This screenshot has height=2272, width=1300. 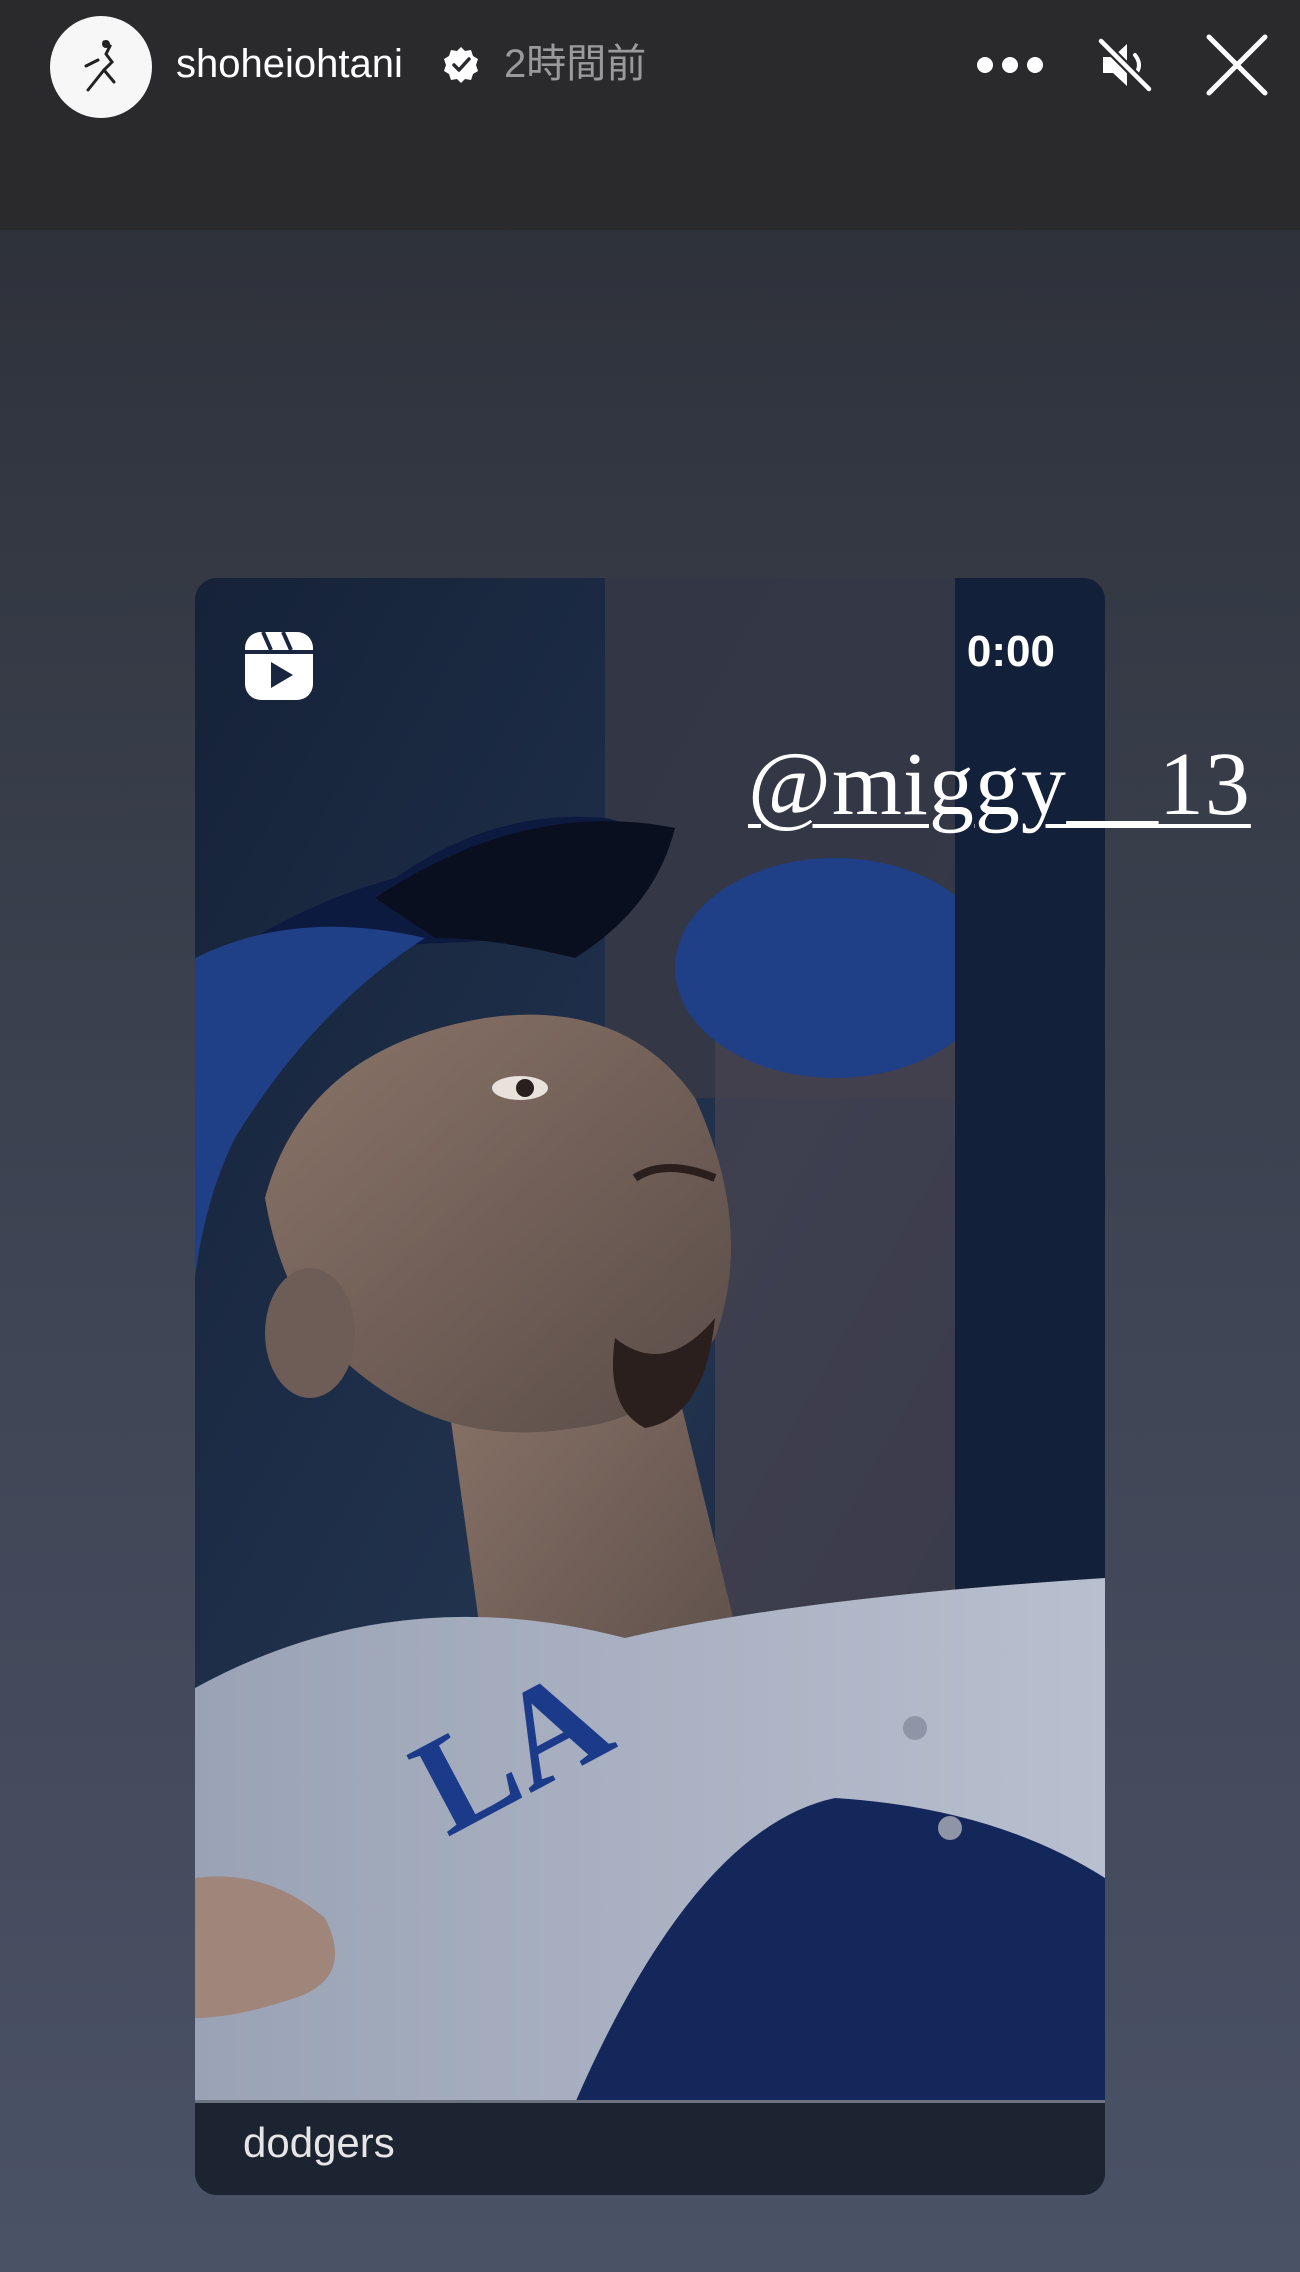 I want to click on muted-speaker-icon, so click(x=1125, y=65).